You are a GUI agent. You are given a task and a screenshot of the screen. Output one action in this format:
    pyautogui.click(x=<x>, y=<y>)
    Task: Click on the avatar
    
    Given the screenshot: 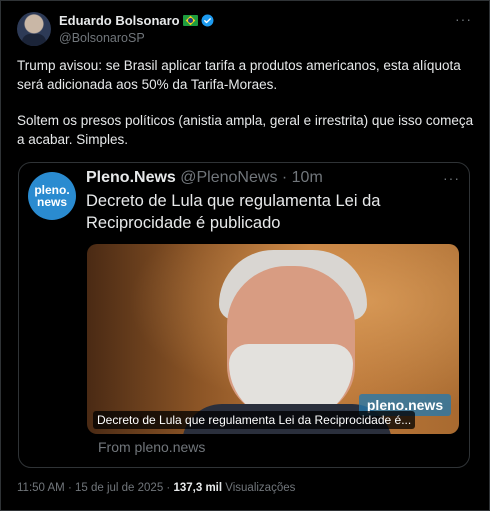 What is the action you would take?
    pyautogui.click(x=34, y=29)
    